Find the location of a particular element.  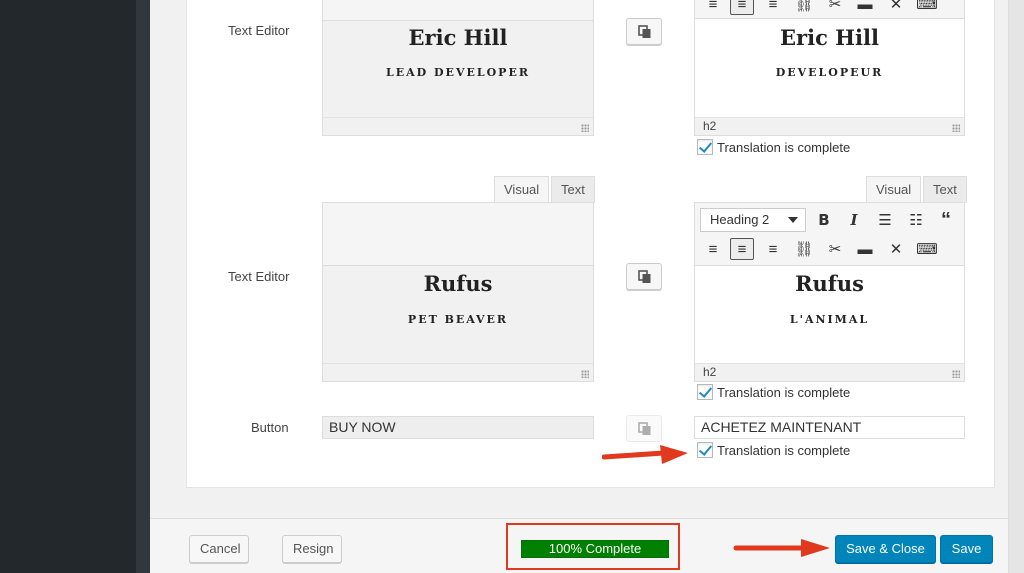

numbered-list-icon: ☷ is located at coordinates (916, 220).